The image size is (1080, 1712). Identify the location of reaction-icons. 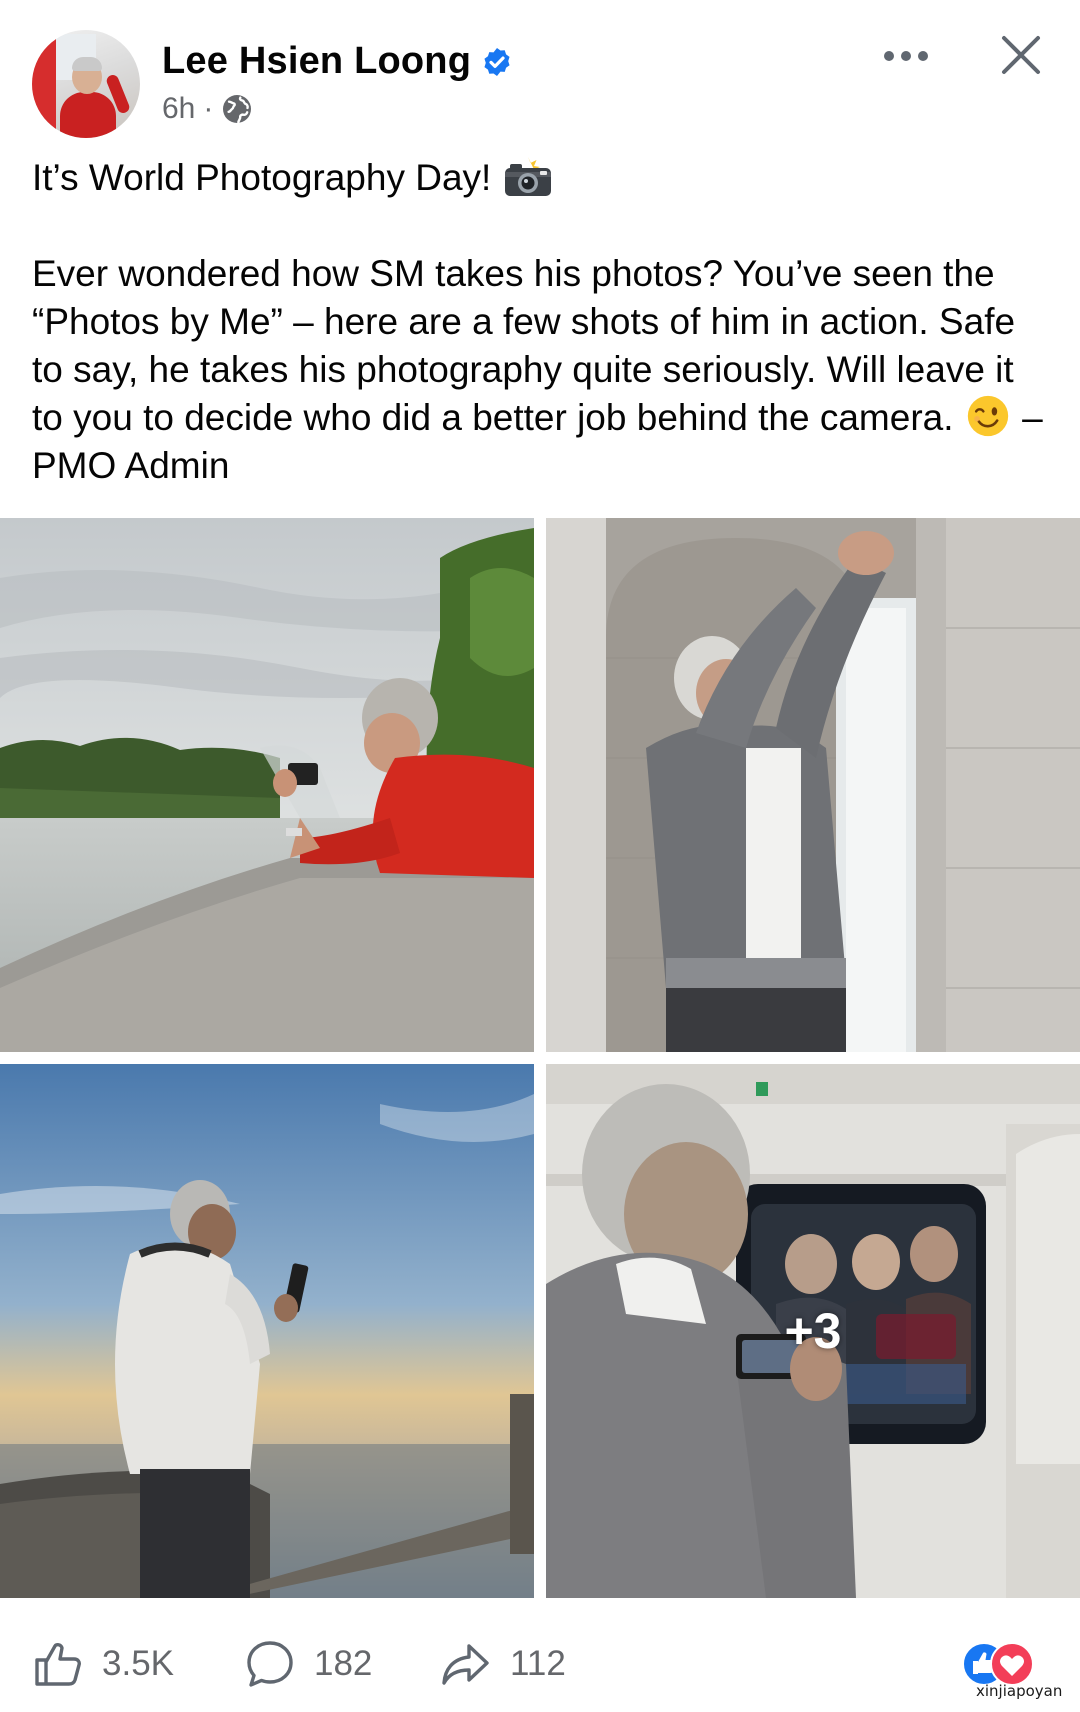
(998, 1664).